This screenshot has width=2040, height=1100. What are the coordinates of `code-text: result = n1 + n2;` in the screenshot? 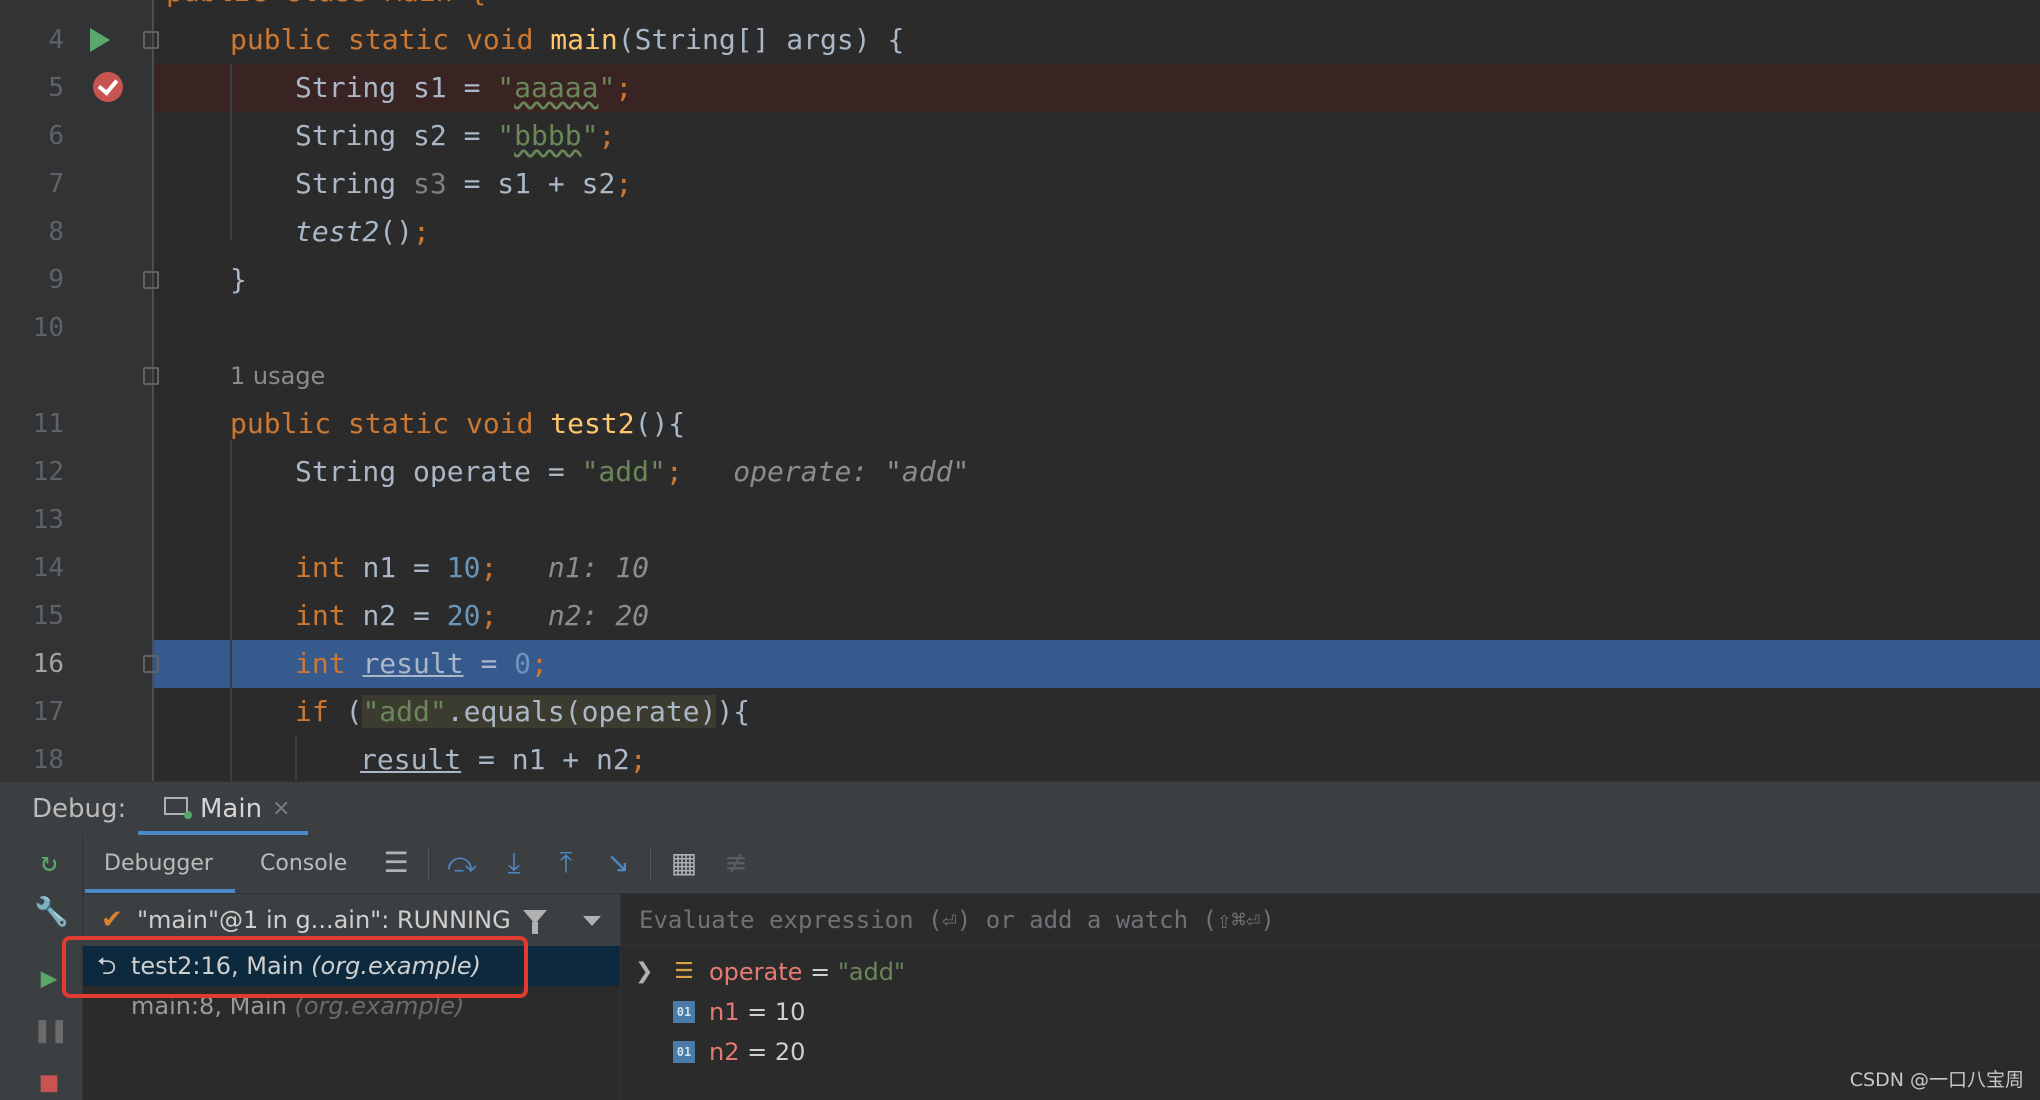 It's located at (503, 758).